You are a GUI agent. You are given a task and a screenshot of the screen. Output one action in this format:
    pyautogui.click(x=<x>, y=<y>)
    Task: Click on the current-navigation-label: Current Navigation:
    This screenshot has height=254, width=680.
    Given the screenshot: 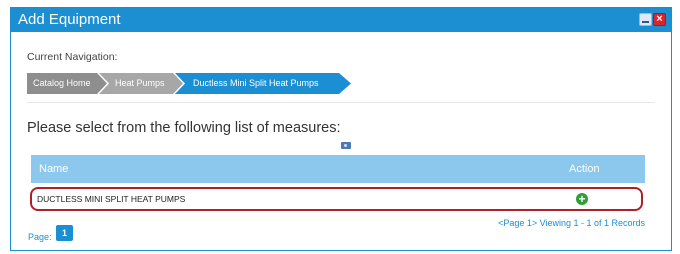 What is the action you would take?
    pyautogui.click(x=72, y=57)
    